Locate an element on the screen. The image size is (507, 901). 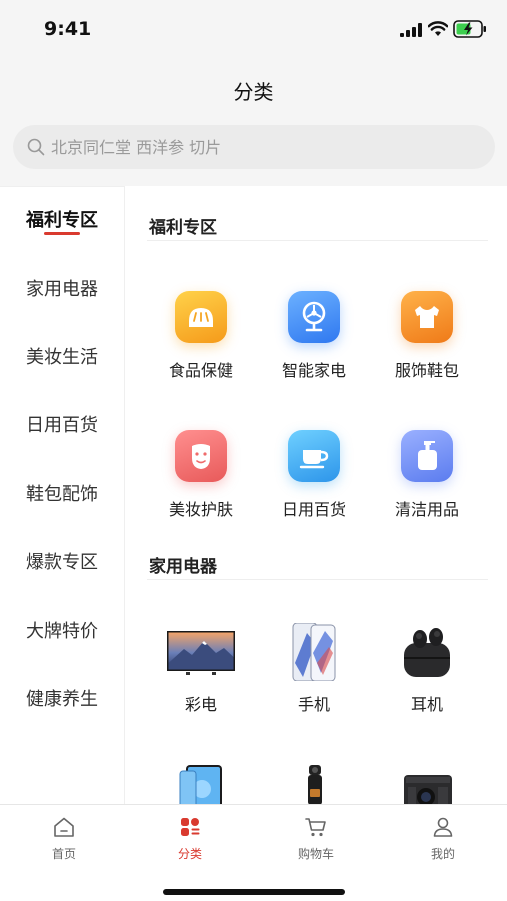
category-item-food-health: 食品保健 is located at coordinates (201, 336).